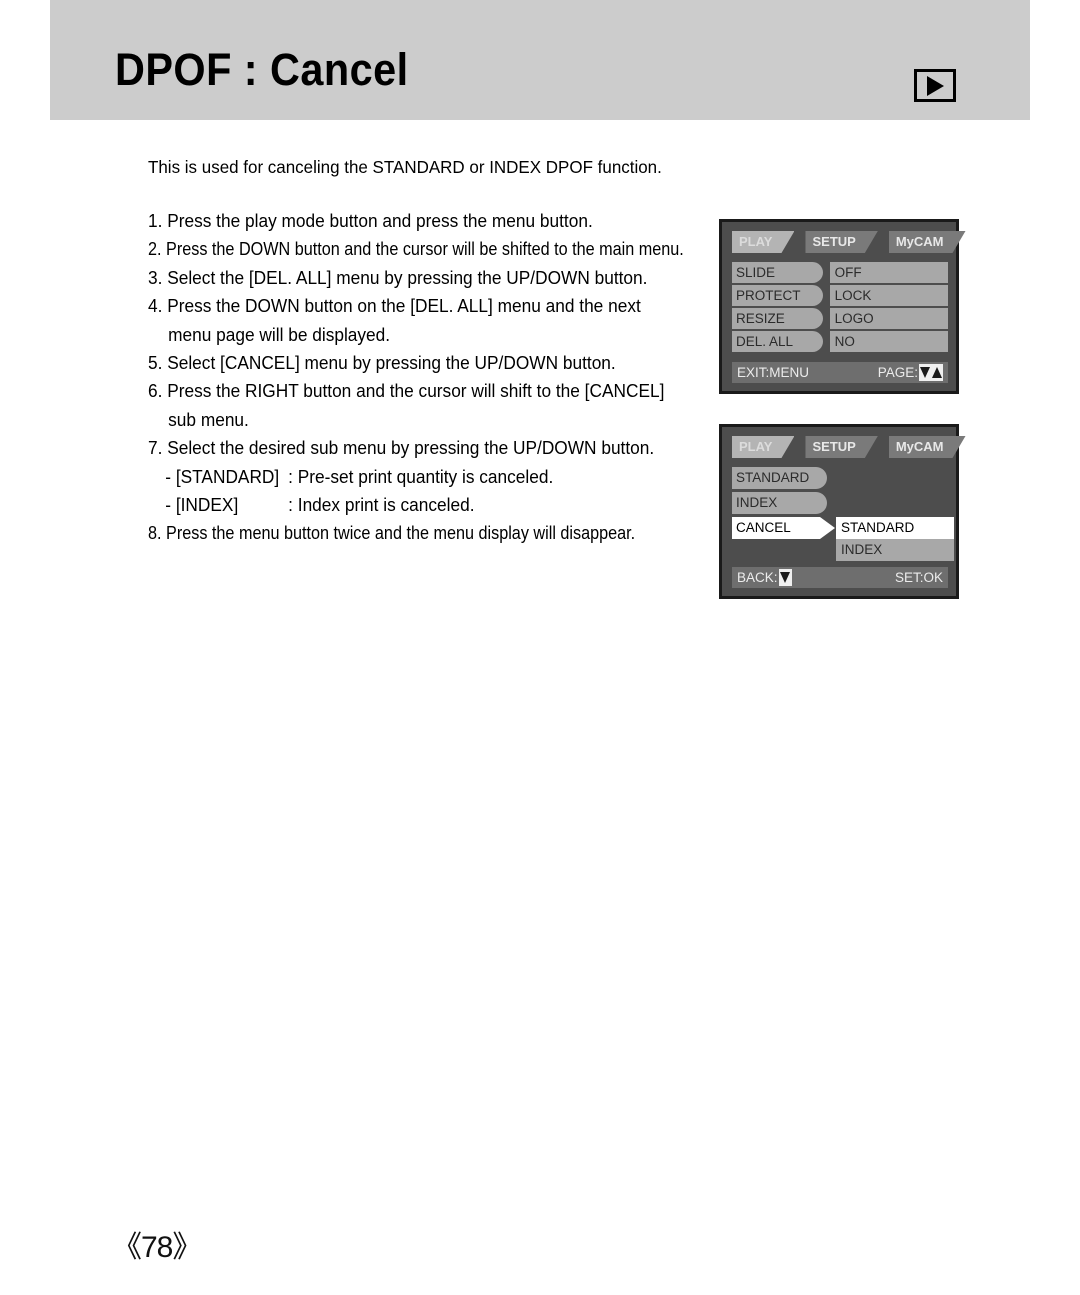  What do you see at coordinates (279, 334) in the screenshot?
I see `step-item-4-cont: menu page will be displayed.` at bounding box center [279, 334].